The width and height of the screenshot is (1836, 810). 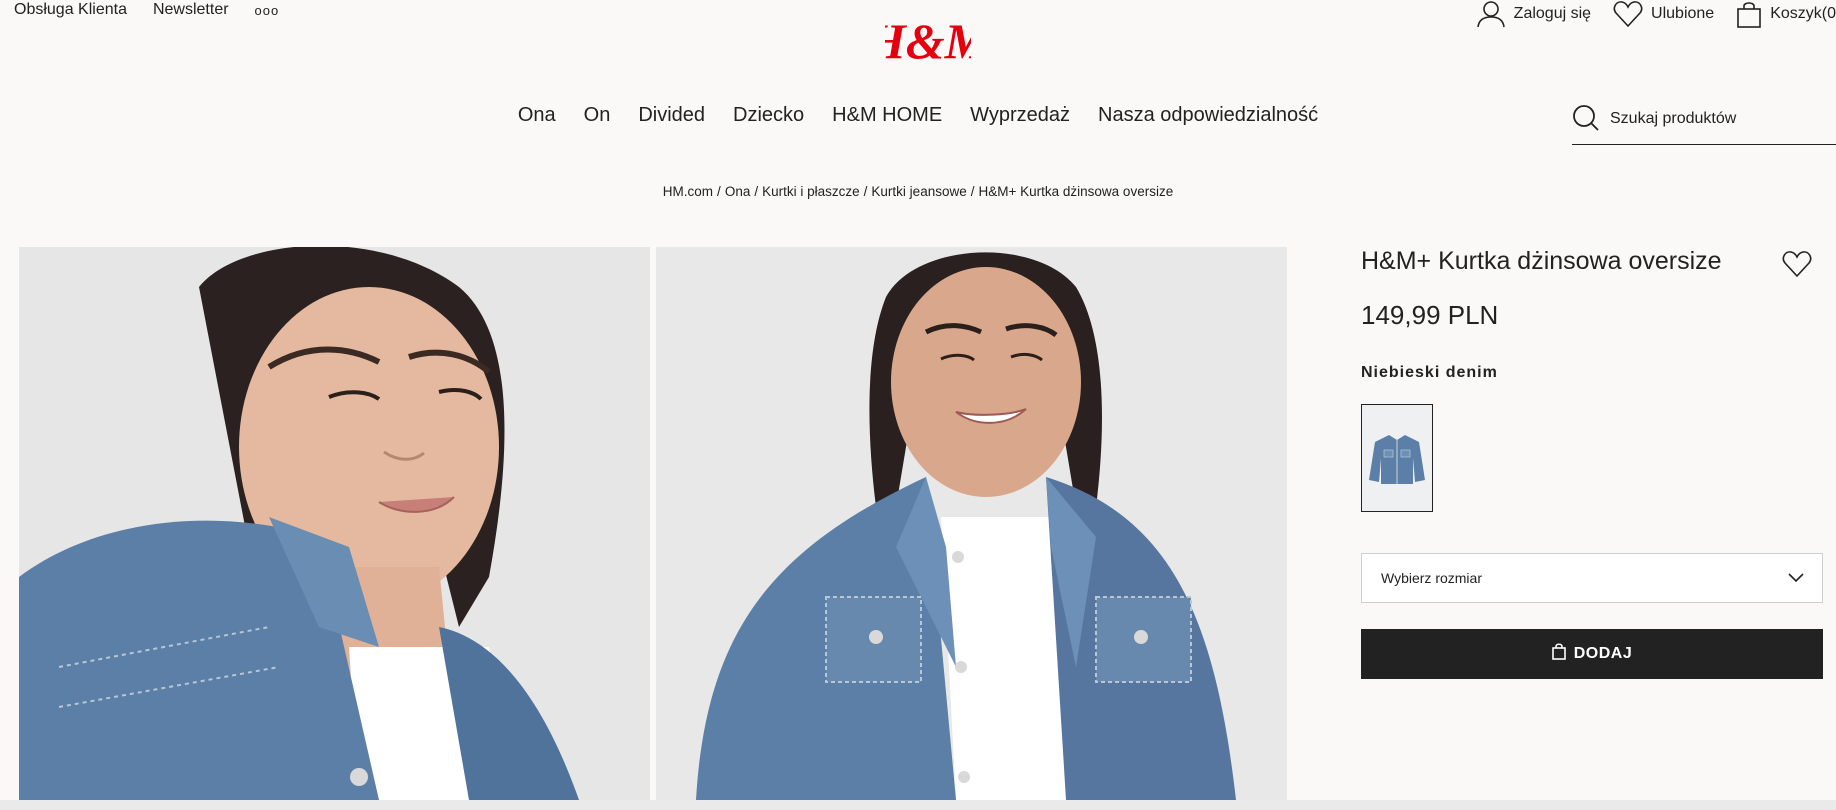 I want to click on add-to-favorites-button, so click(x=1797, y=264).